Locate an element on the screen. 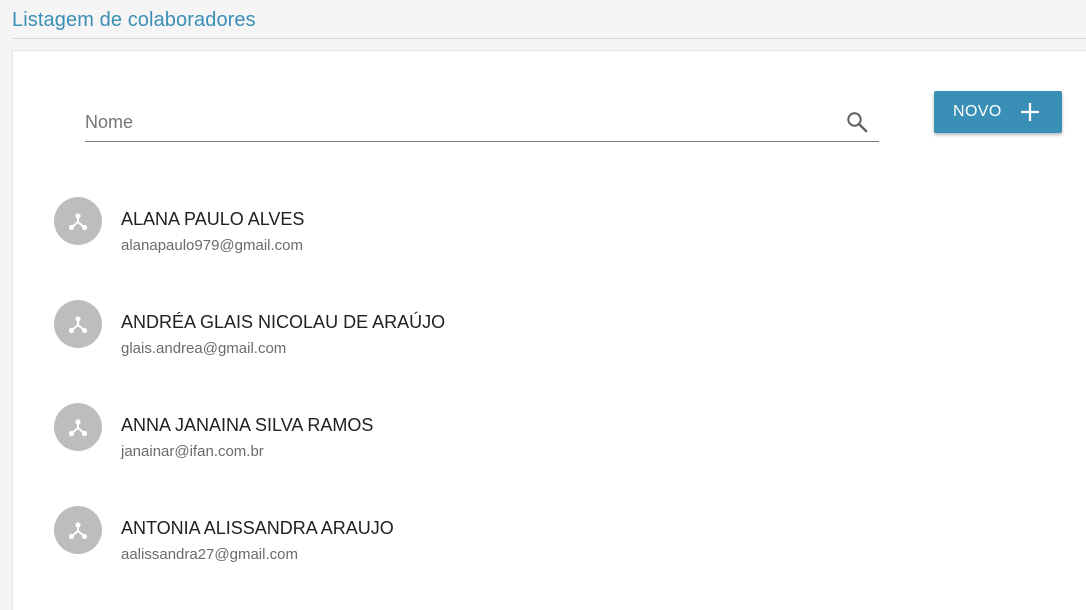  collaborator-name: ANTONIA ALISSANDRA ARAUJO is located at coordinates (257, 528).